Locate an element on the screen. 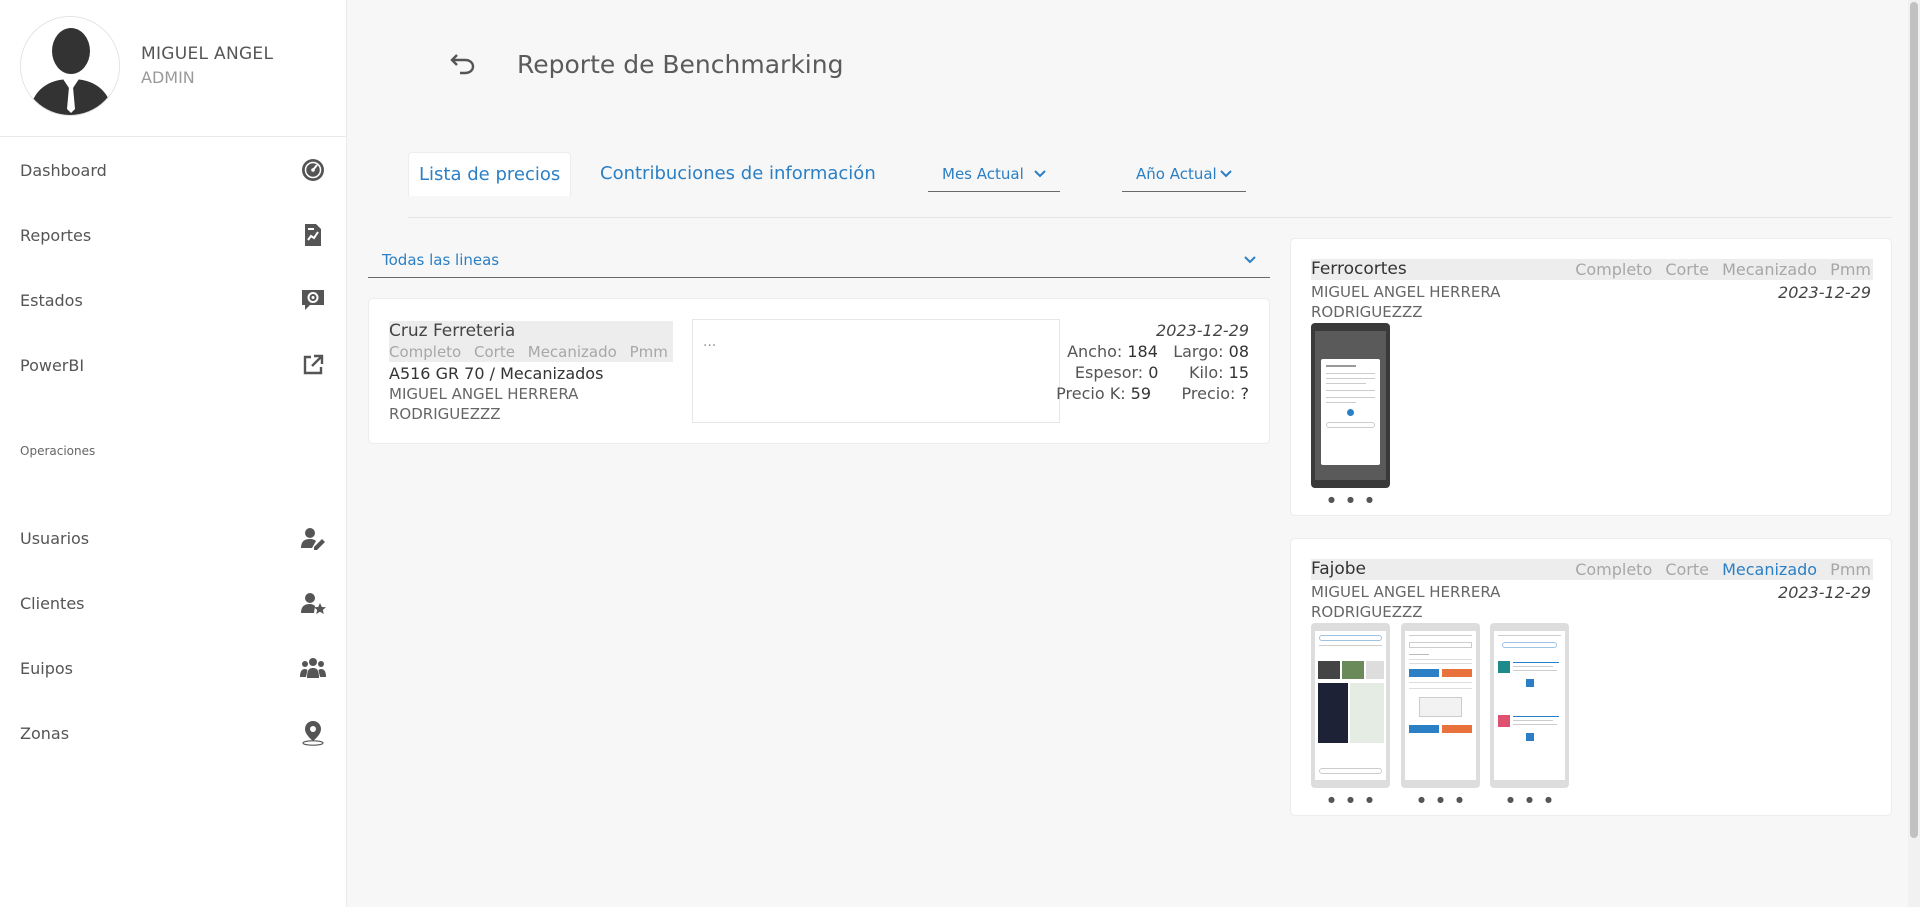  sidebar-item-label: Clientes is located at coordinates (52, 603).